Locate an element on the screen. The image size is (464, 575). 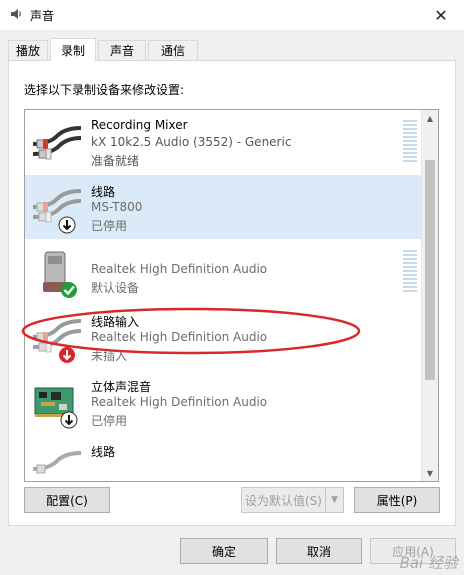
speaker-icon is located at coordinates (16, 14).